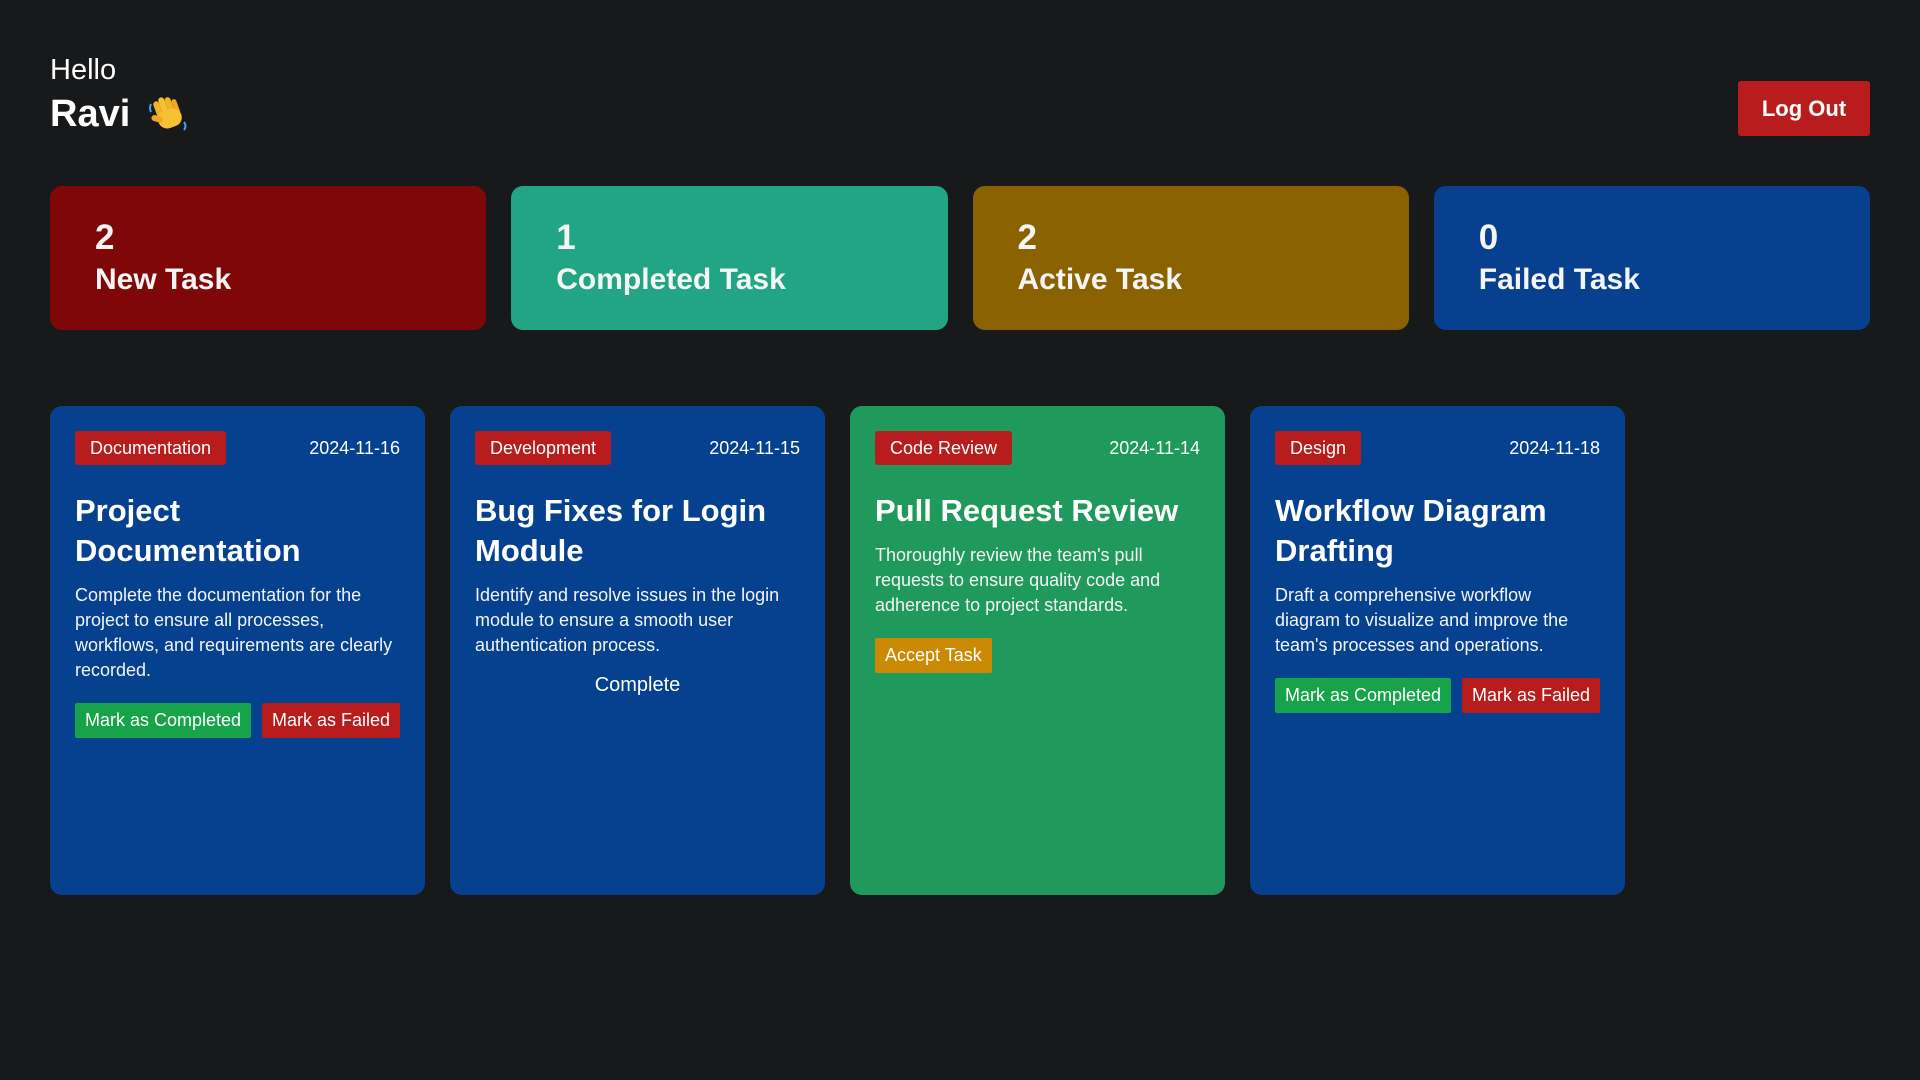 This screenshot has height=1080, width=1920. What do you see at coordinates (566, 237) in the screenshot?
I see `stat-count: 1` at bounding box center [566, 237].